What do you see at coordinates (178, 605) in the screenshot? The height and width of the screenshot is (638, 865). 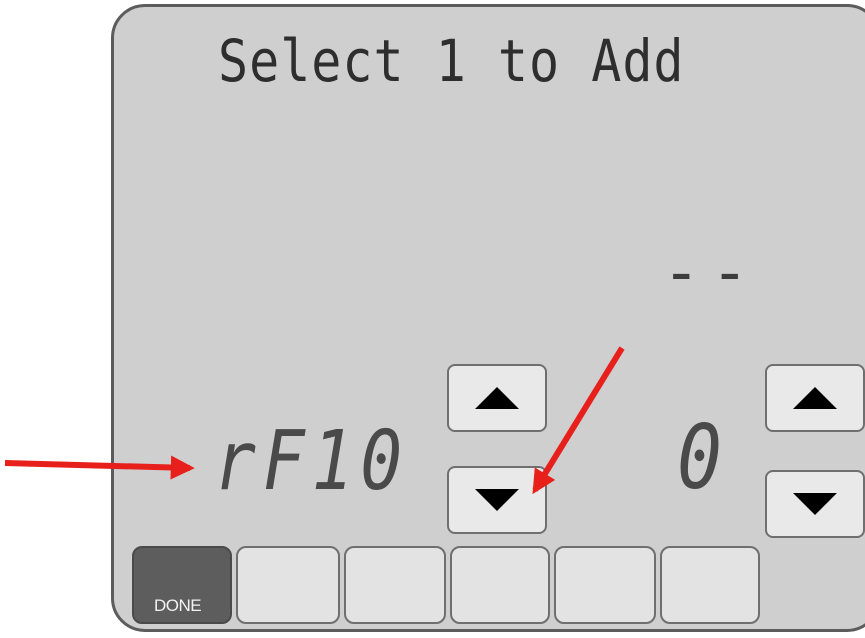 I see `done-button-label: DONE` at bounding box center [178, 605].